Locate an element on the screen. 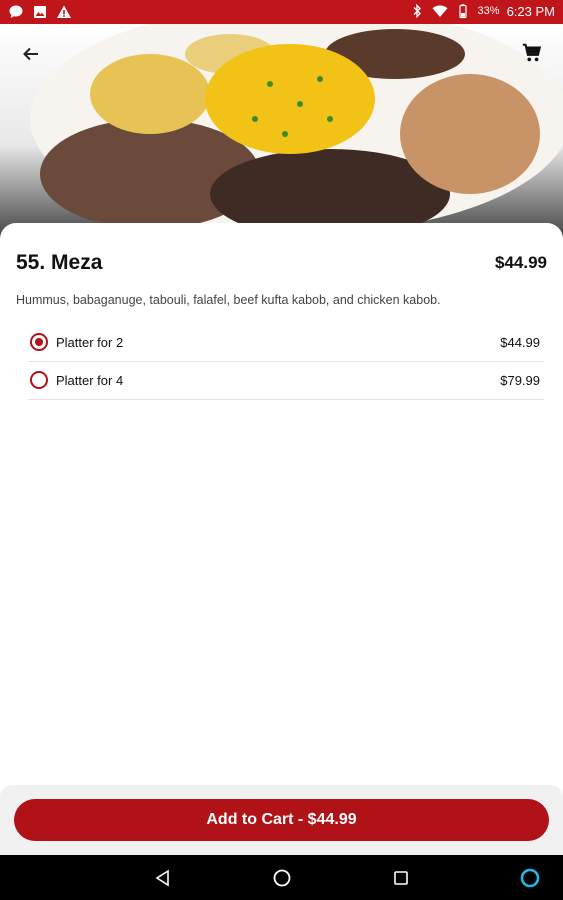 The width and height of the screenshot is (563, 900). system-navigation-bar is located at coordinates (281, 877).